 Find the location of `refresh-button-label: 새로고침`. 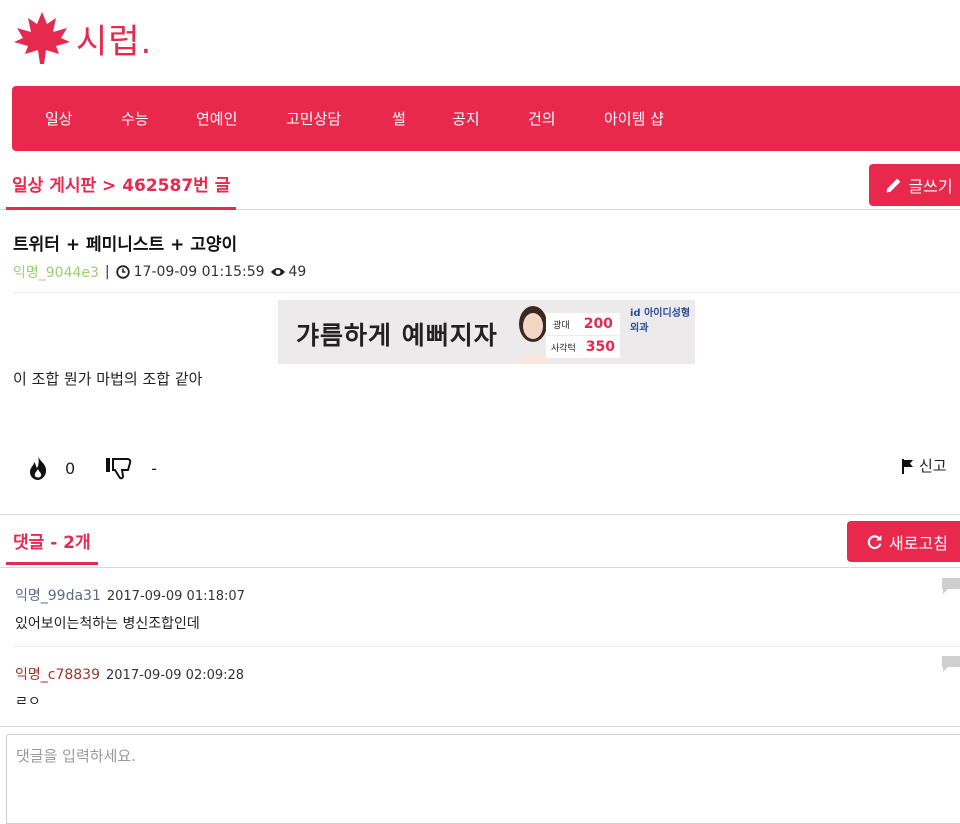

refresh-button-label: 새로고침 is located at coordinates (918, 543).